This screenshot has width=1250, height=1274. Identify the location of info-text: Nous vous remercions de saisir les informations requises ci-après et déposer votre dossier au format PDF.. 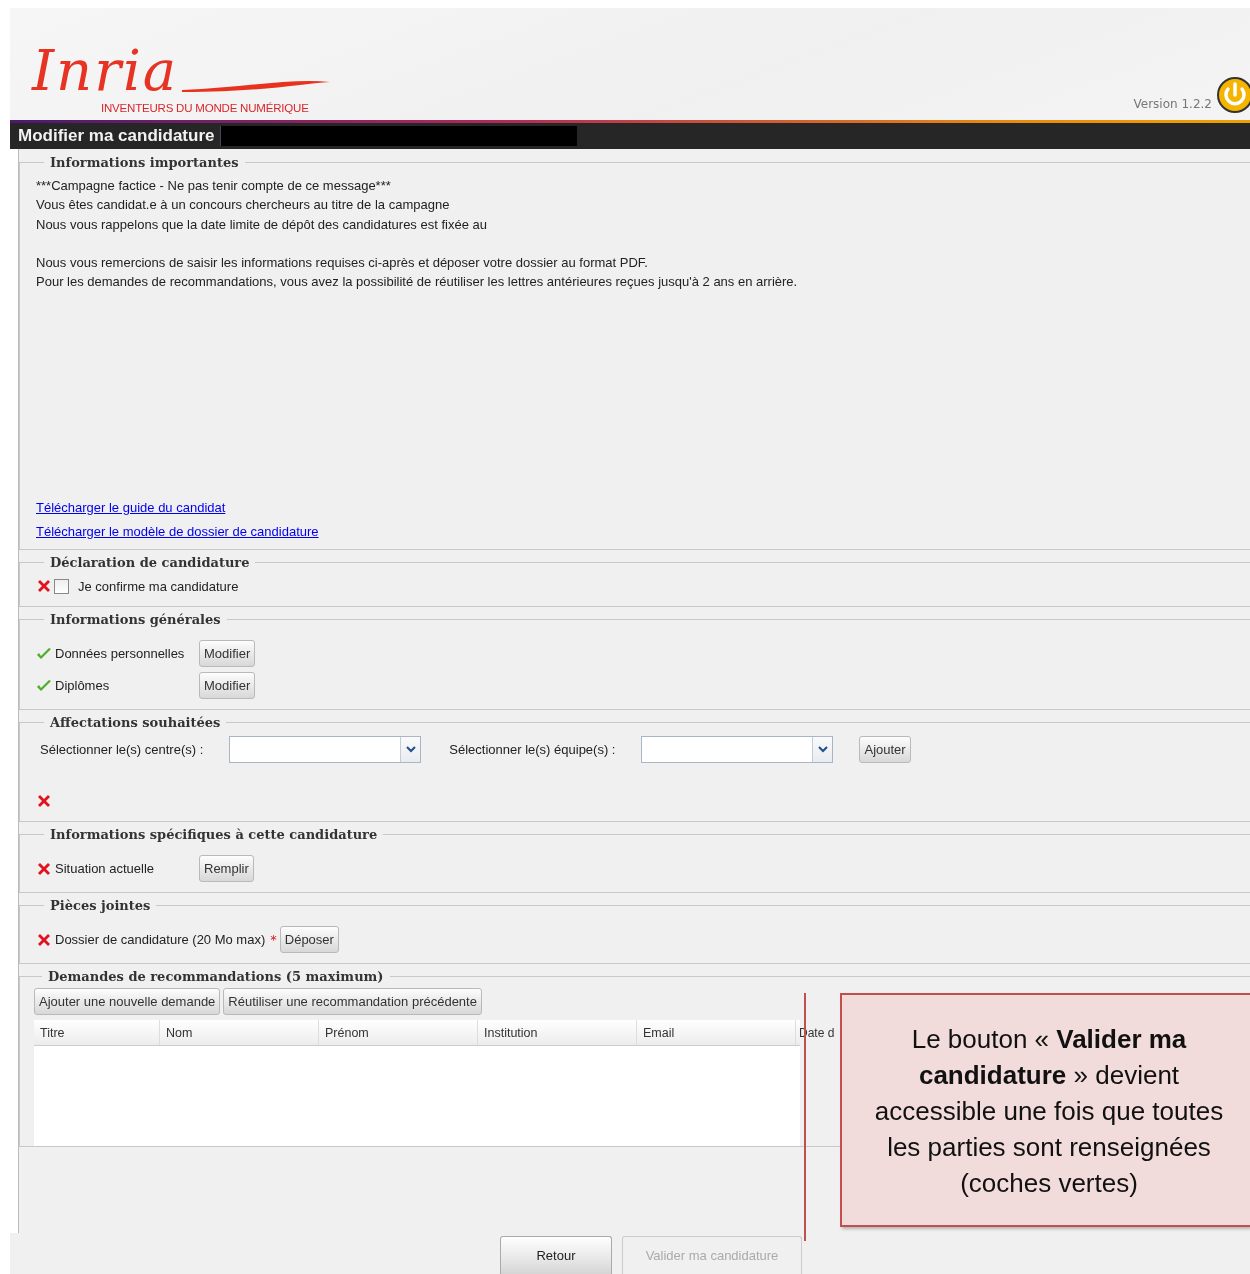
(342, 262).